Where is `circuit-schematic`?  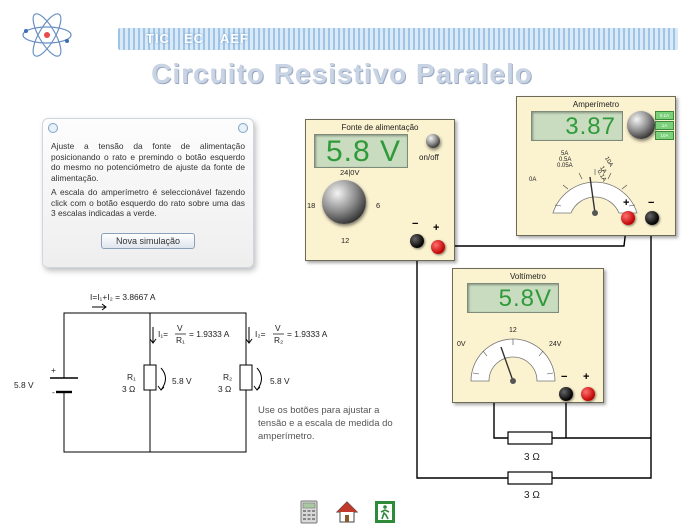 circuit-schematic is located at coordinates (167, 378).